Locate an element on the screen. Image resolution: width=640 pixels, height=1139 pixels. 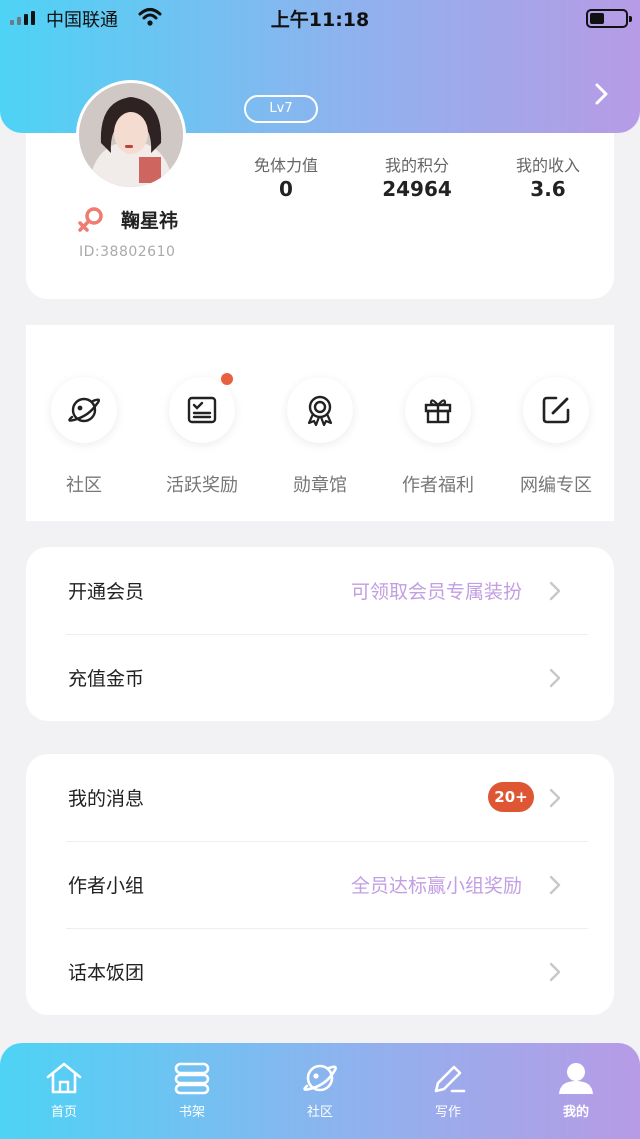
menu-hint: 可领取会员专属装扮 is located at coordinates (436, 592).